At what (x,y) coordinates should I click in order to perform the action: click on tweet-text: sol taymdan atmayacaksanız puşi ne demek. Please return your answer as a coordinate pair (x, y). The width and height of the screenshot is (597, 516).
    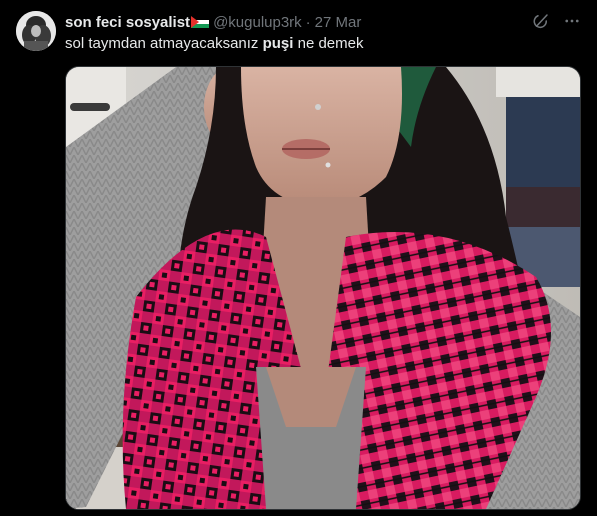
    Looking at the image, I should click on (214, 44).